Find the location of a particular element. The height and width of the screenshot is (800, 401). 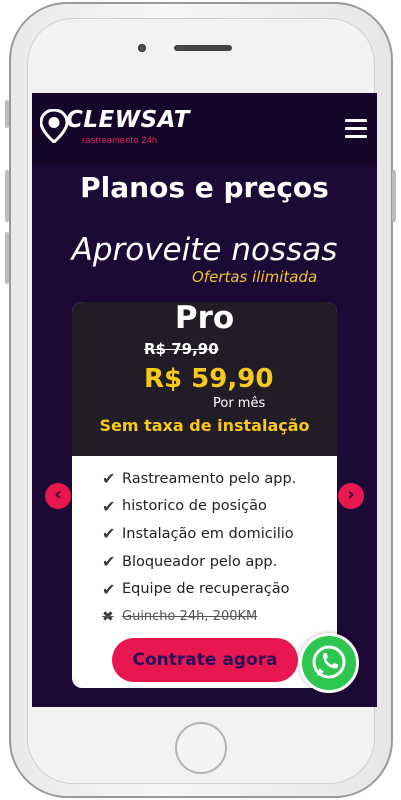

hamburger-menu-icon is located at coordinates (356, 128).